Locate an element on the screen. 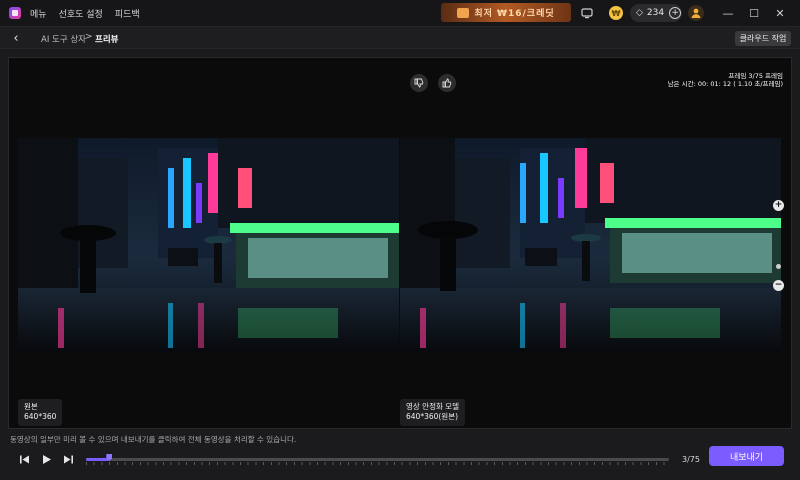  remaining-time-text: 남은 시간: 00: 01: 12 ( 1.10 초/프레임) is located at coordinates (725, 84).